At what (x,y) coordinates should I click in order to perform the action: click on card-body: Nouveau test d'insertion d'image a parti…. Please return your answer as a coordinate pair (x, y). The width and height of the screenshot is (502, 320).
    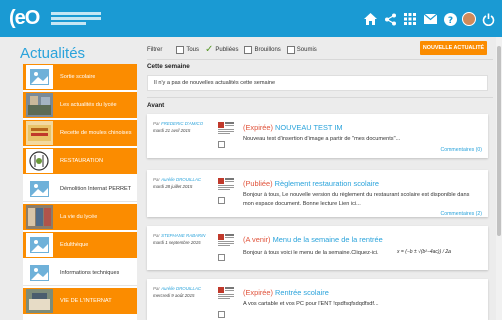
    Looking at the image, I should click on (322, 139).